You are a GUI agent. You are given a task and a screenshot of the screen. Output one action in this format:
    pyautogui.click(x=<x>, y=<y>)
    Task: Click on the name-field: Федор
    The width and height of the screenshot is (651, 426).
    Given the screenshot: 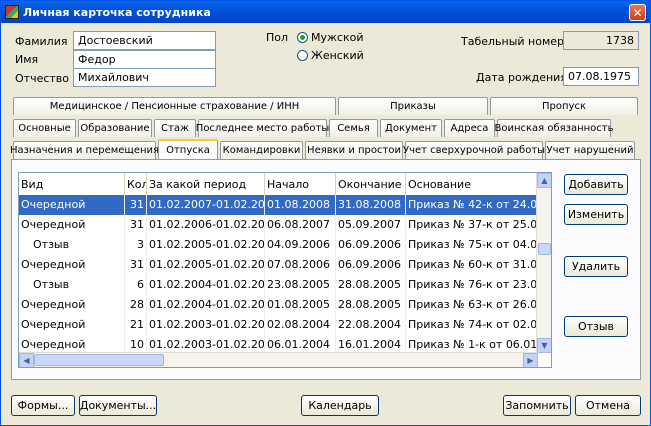 What is the action you would take?
    pyautogui.click(x=144, y=59)
    